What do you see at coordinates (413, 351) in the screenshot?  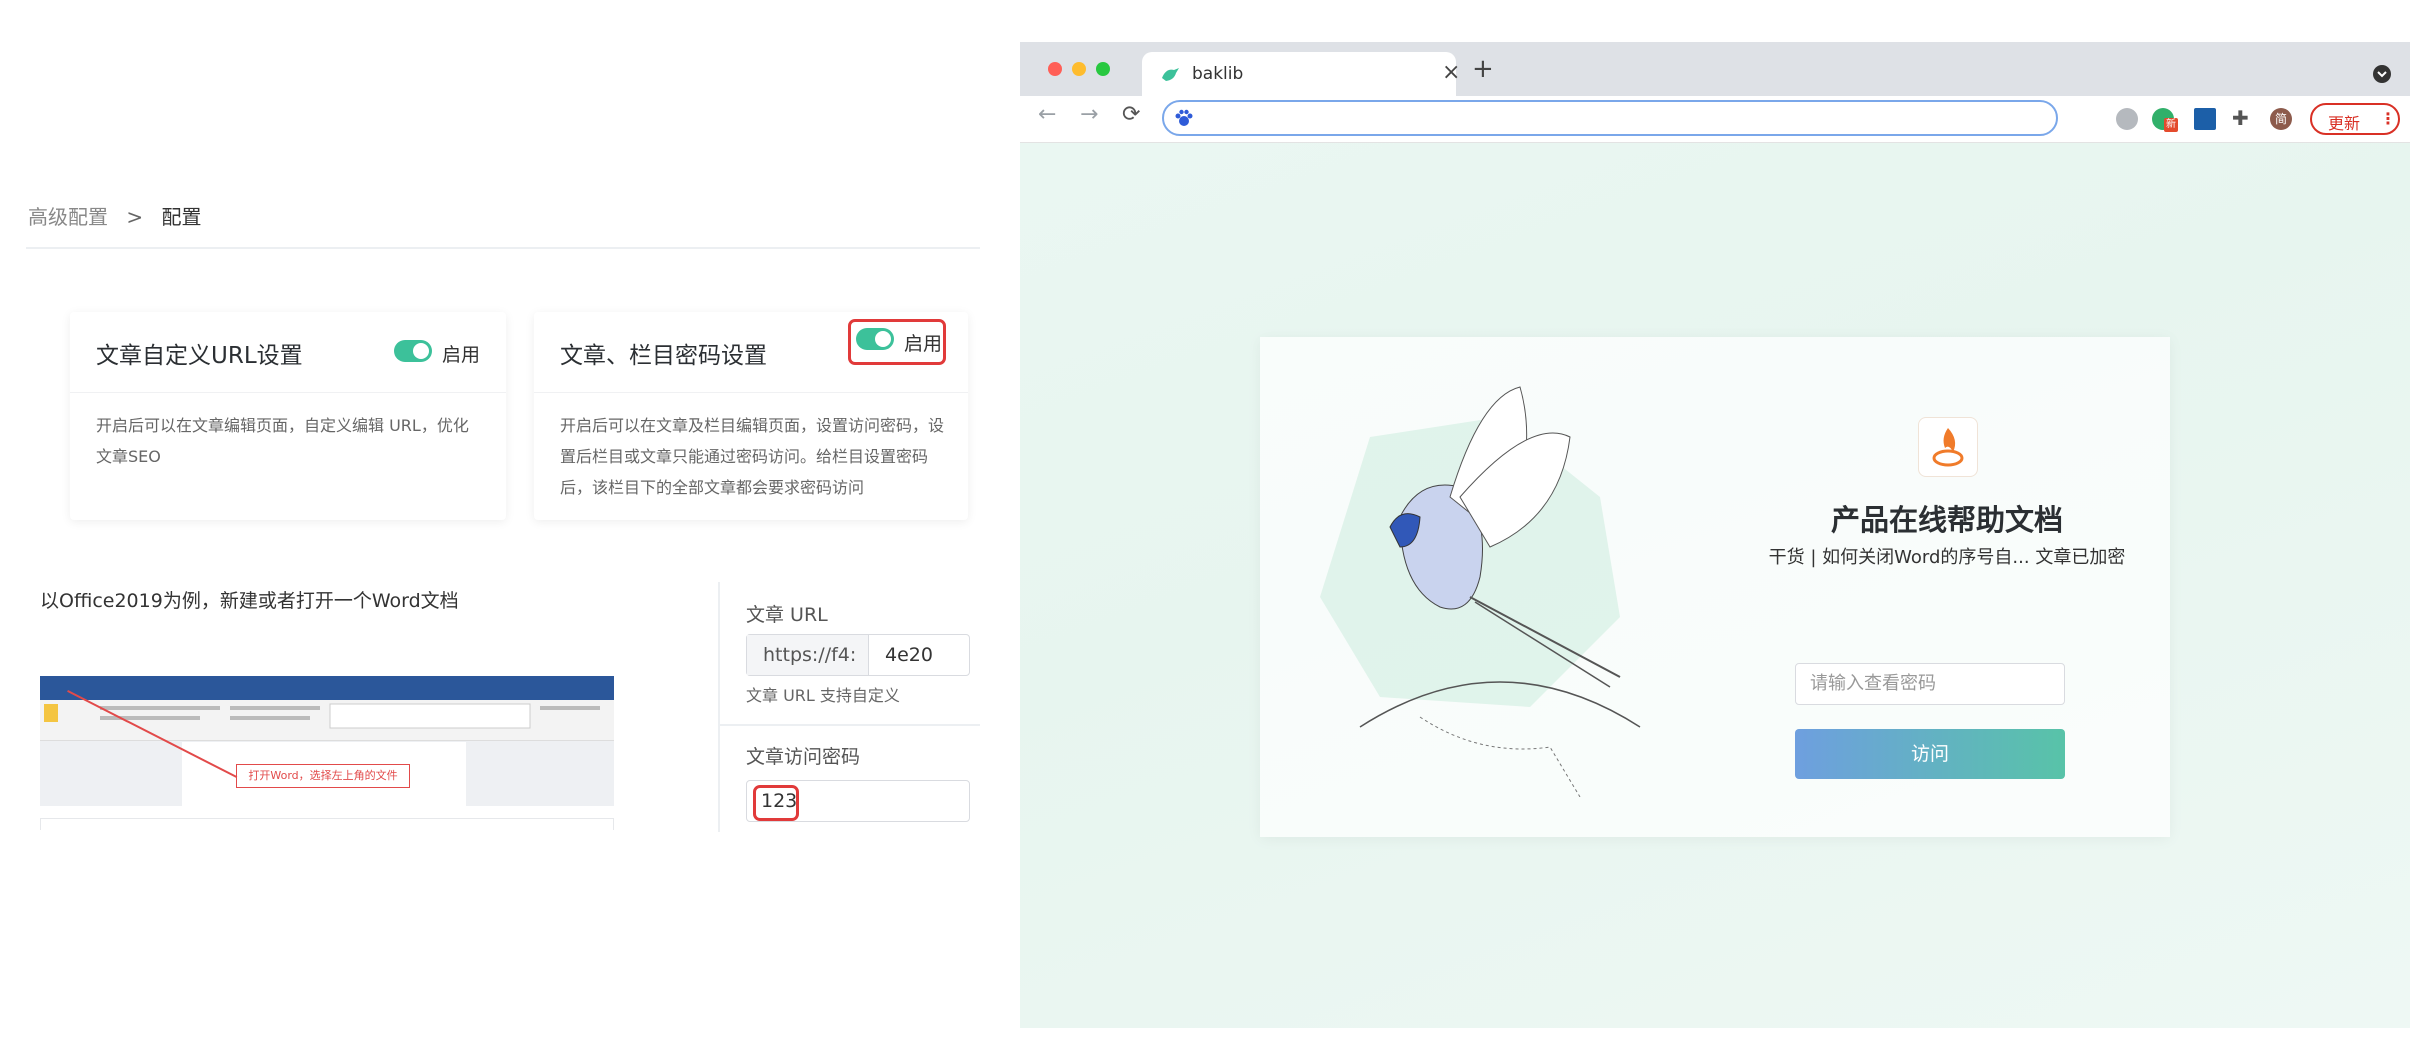 I see `url-setting-toggle` at bounding box center [413, 351].